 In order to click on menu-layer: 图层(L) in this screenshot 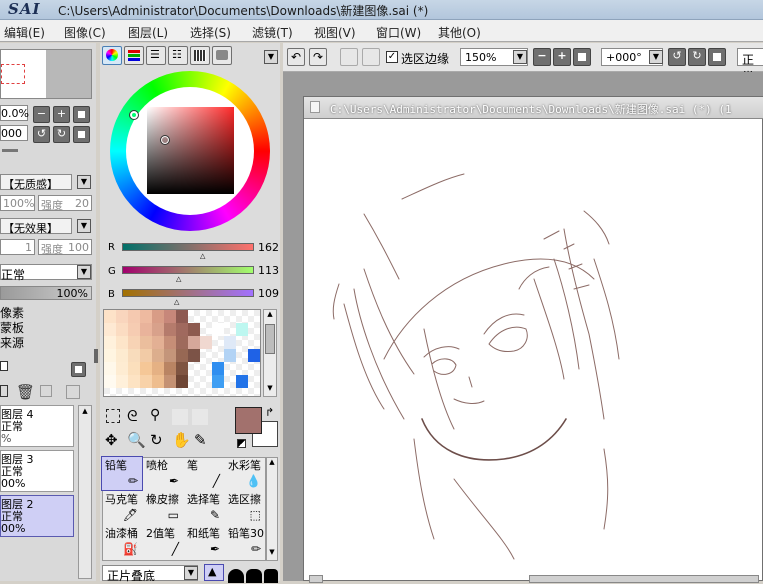, I will do `click(148, 32)`.